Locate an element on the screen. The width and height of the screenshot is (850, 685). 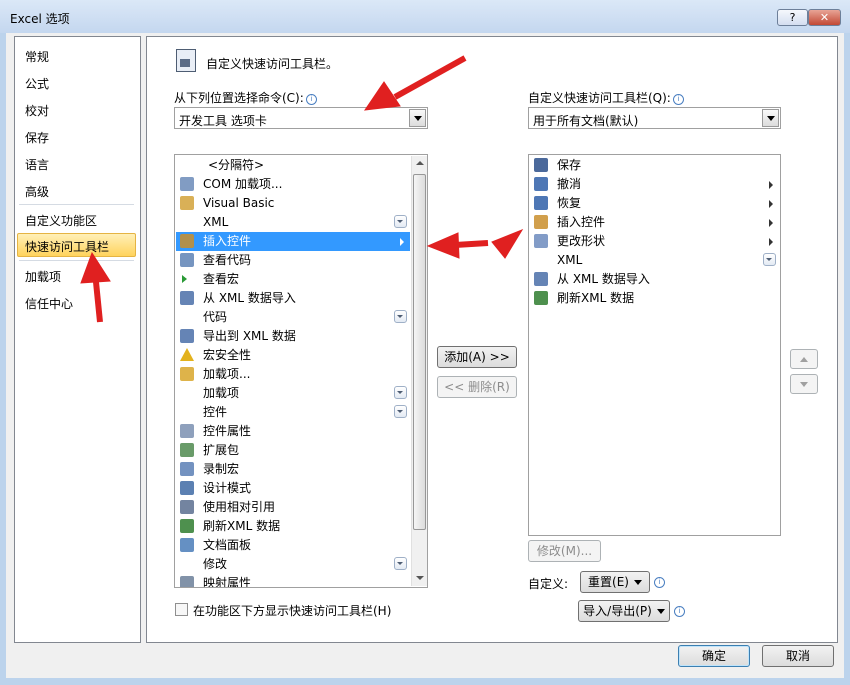
command-item: 录制宏 is located at coordinates (293, 469).